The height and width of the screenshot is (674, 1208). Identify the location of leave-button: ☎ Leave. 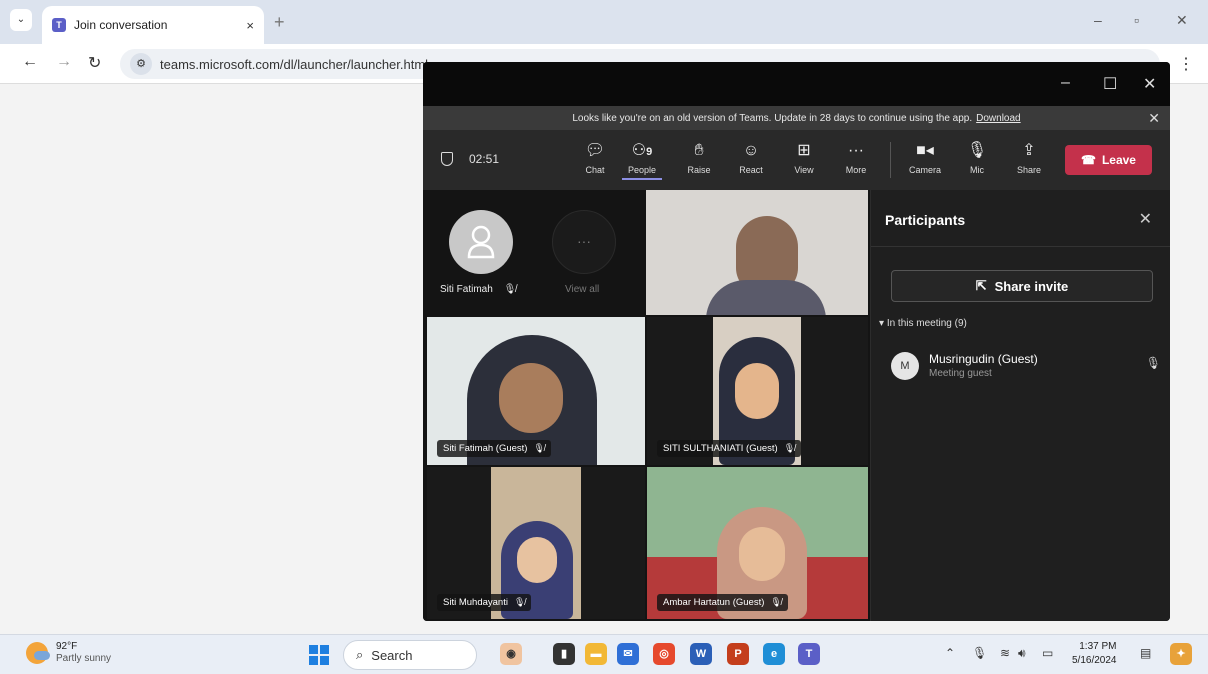
(1108, 160).